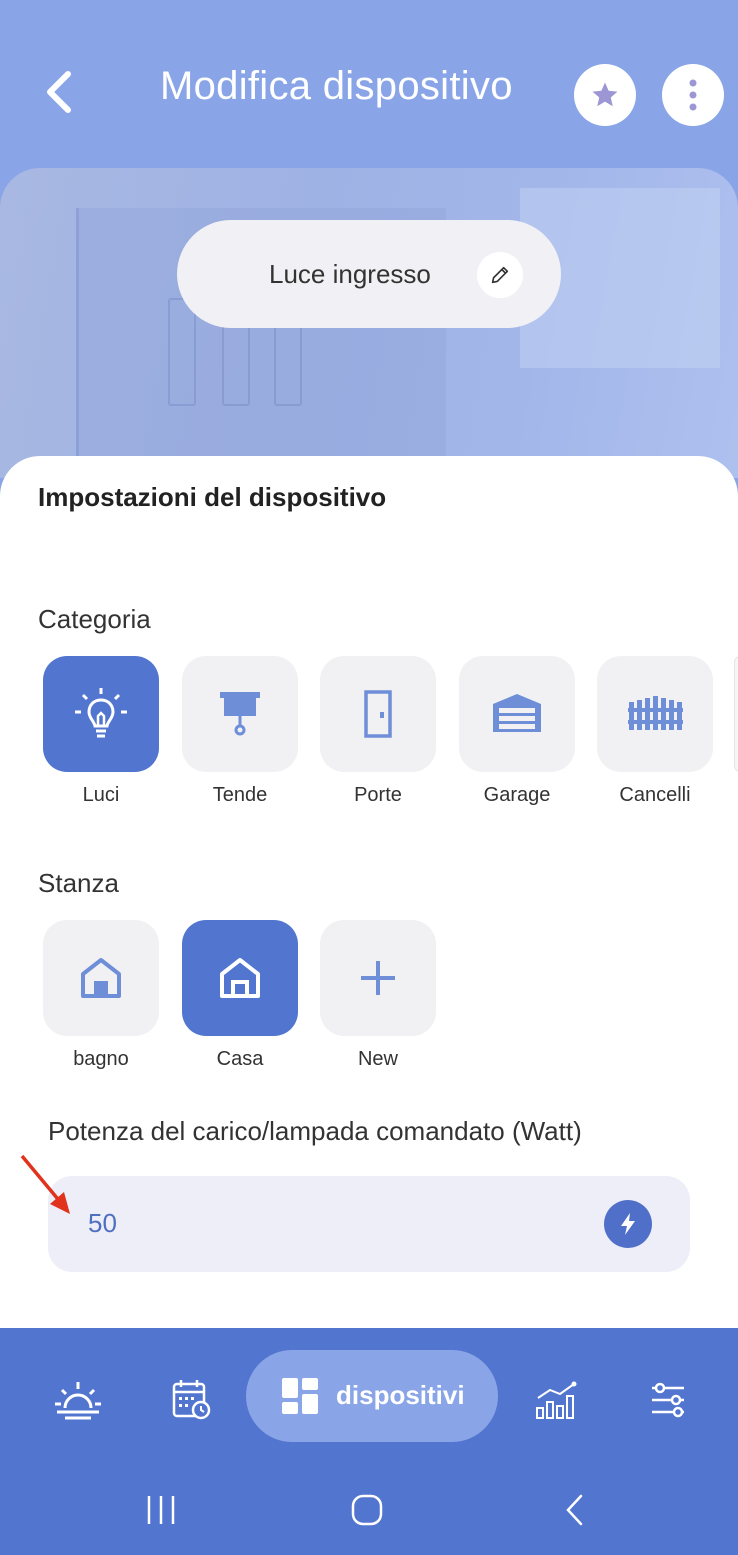 This screenshot has width=738, height=1555. Describe the element at coordinates (336, 86) in the screenshot. I see `page-title: Modifica dispositivo` at that location.